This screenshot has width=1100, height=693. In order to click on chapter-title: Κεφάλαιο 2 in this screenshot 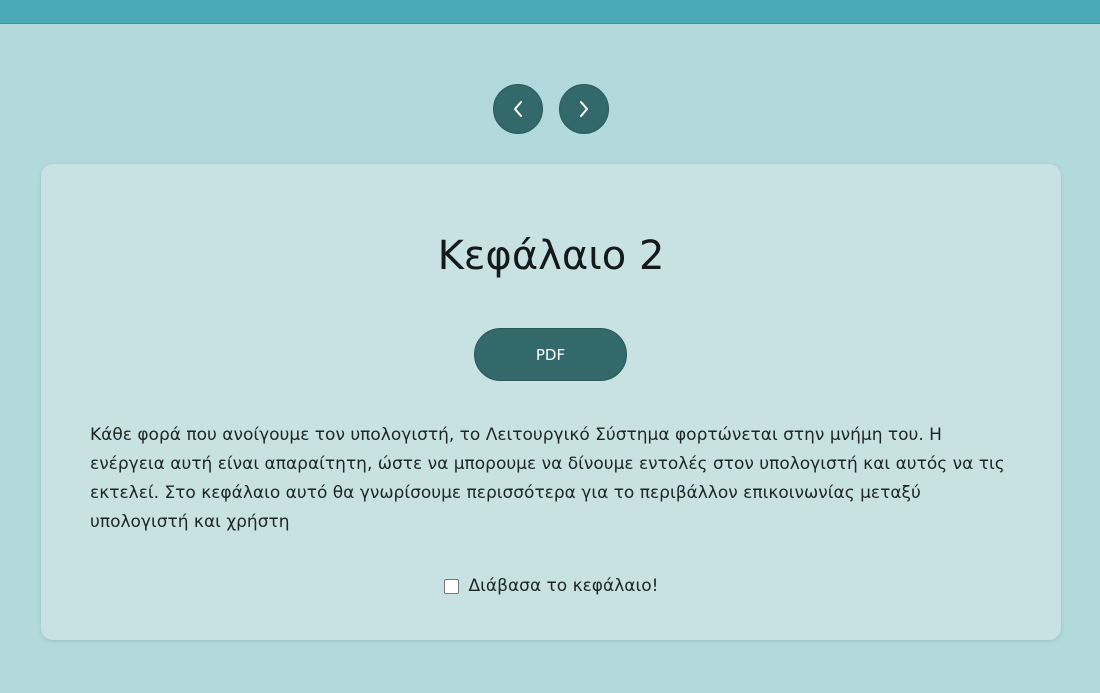, I will do `click(551, 256)`.